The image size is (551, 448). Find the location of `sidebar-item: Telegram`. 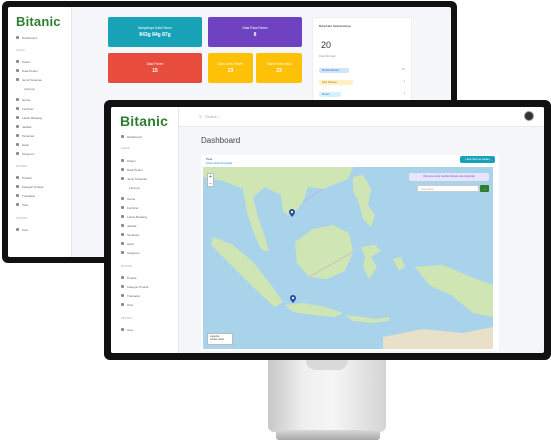

sidebar-item: Telegram is located at coordinates (130, 252).